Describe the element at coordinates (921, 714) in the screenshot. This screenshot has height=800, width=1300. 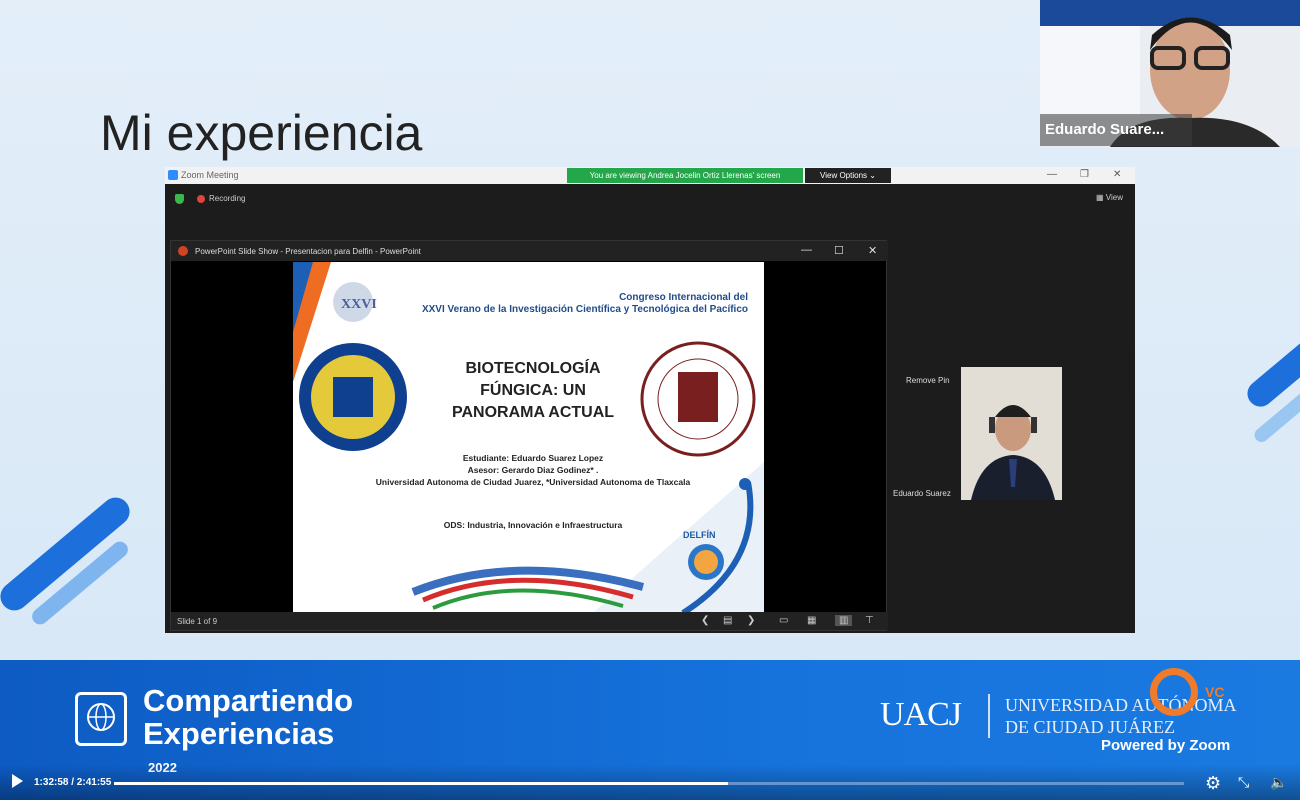
I see `uacj-logo: UACJ` at that location.